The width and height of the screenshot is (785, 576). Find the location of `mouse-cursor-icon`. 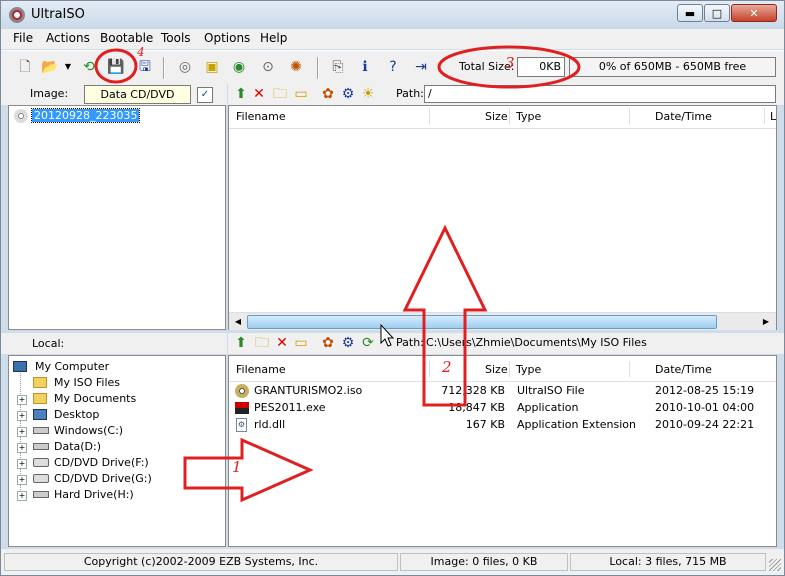

mouse-cursor-icon is located at coordinates (387, 335).